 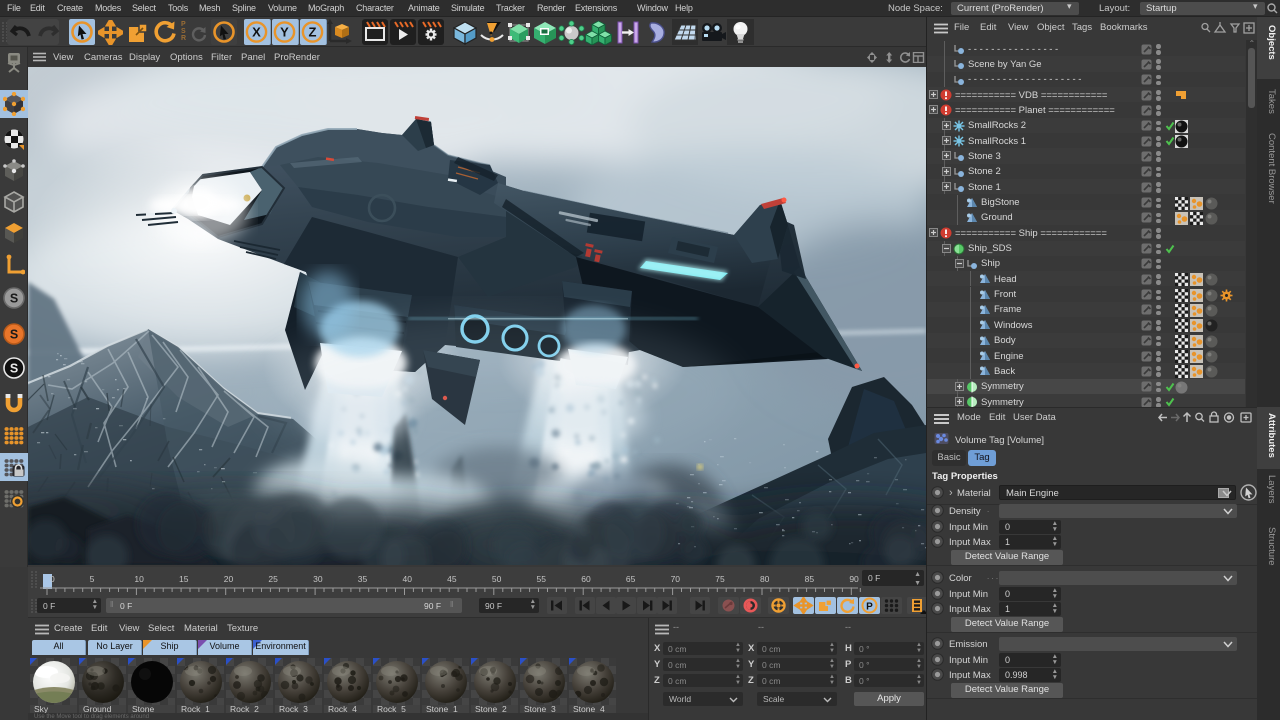 I want to click on svg-text: Z, so click(x=313, y=32).